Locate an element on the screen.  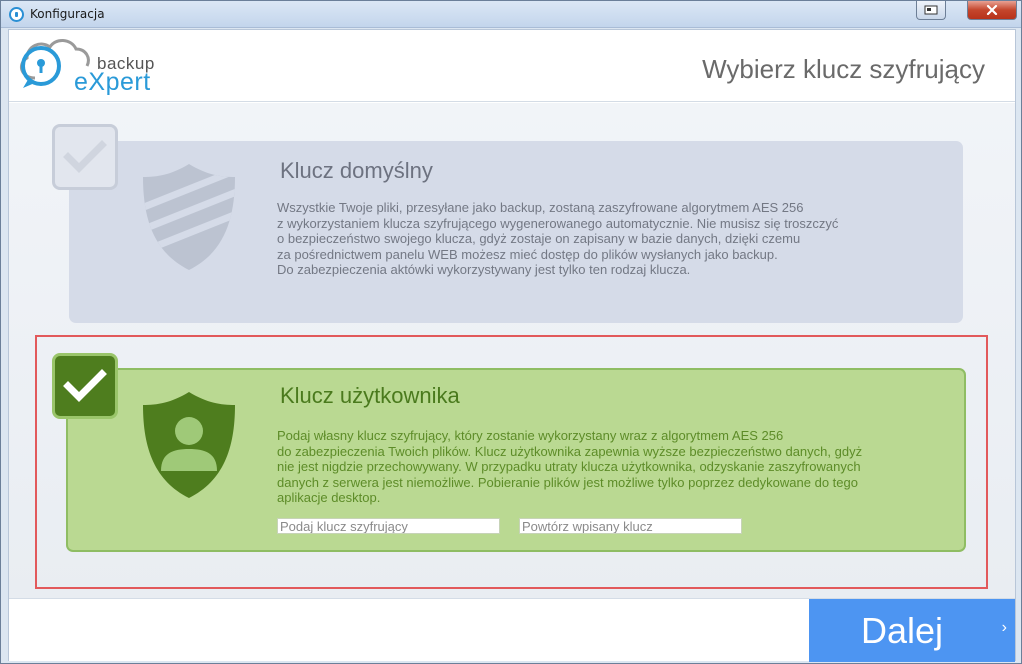
backup-expert-logo: backup eXpert is located at coordinates (93, 65).